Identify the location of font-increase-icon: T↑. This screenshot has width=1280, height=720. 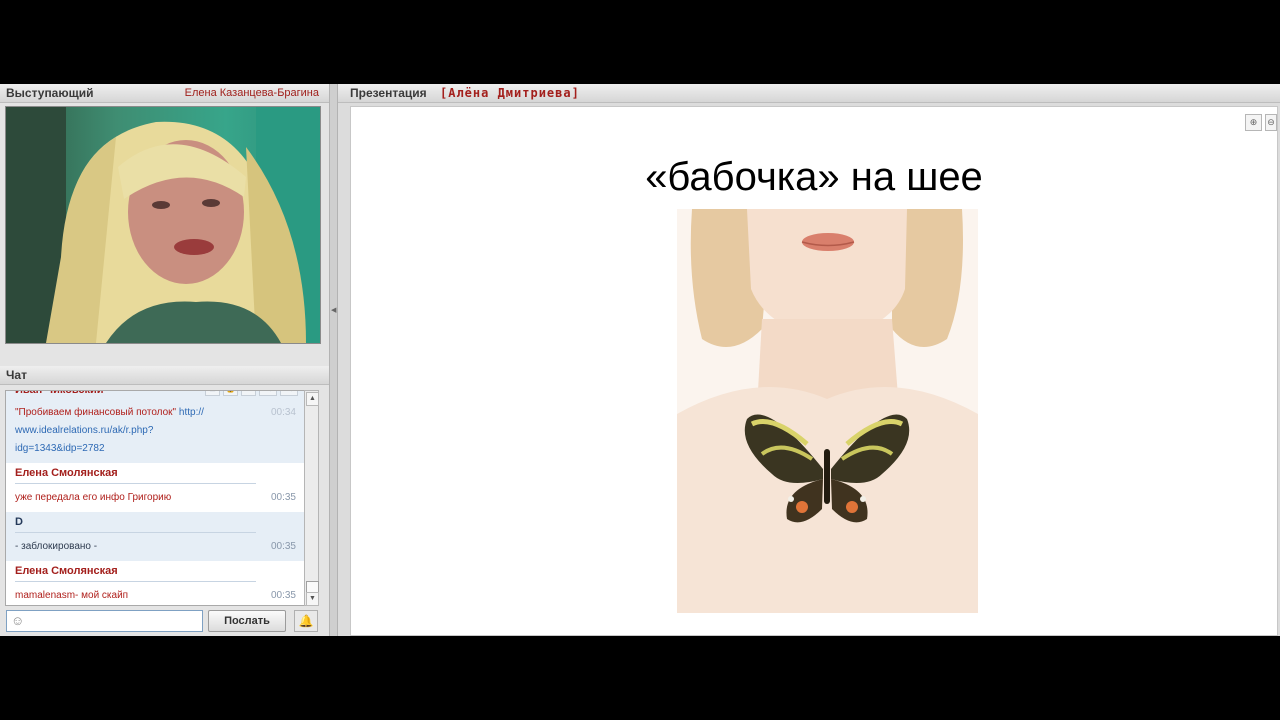
(268, 393).